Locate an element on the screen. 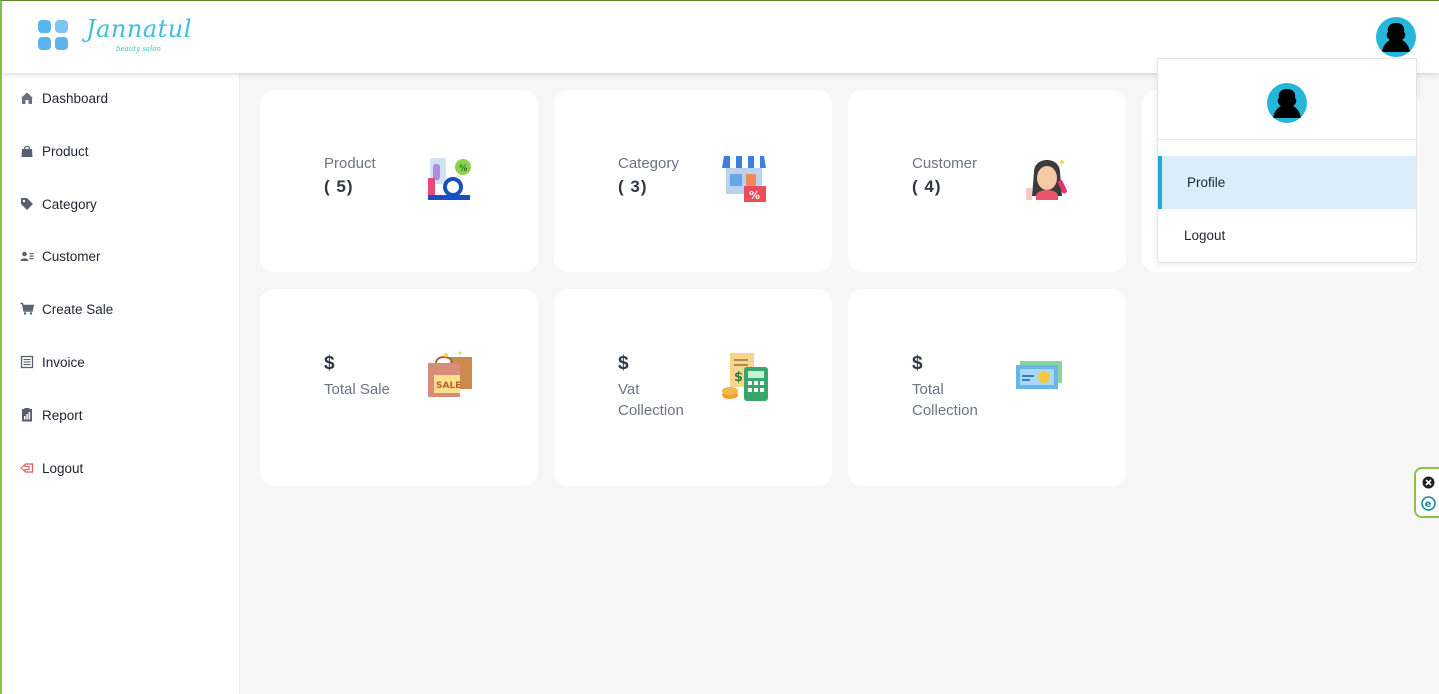 Image resolution: width=1439 pixels, height=694 pixels. brand-tagline: beauty salon is located at coordinates (139, 49).